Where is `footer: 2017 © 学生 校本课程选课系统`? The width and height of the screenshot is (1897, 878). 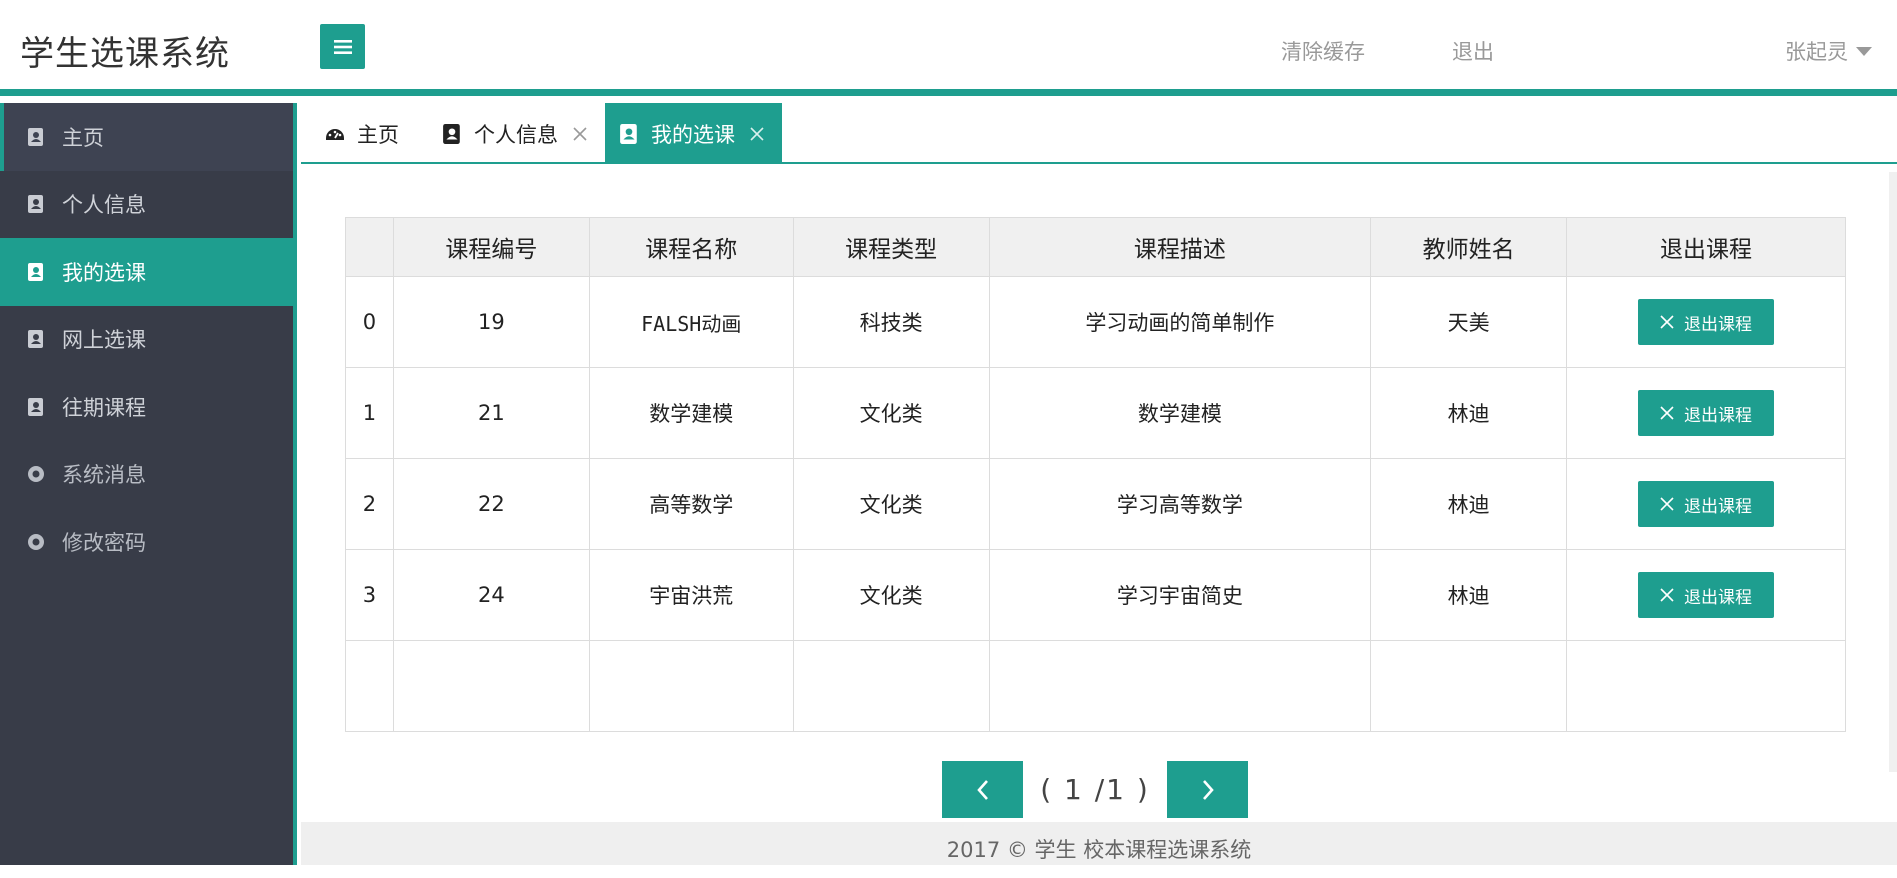
footer: 2017 © 学生 校本课程选课系统 is located at coordinates (1099, 843).